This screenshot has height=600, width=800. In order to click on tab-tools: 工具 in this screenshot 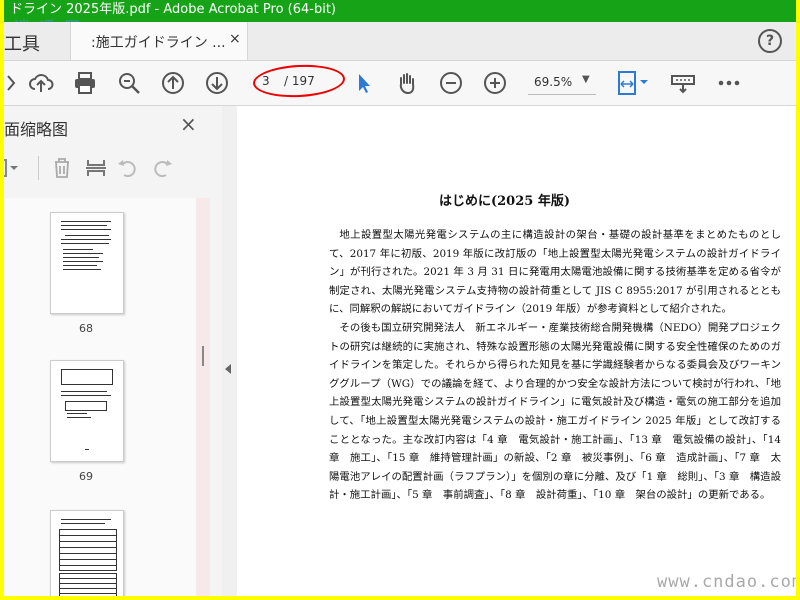, I will do `click(22, 43)`.